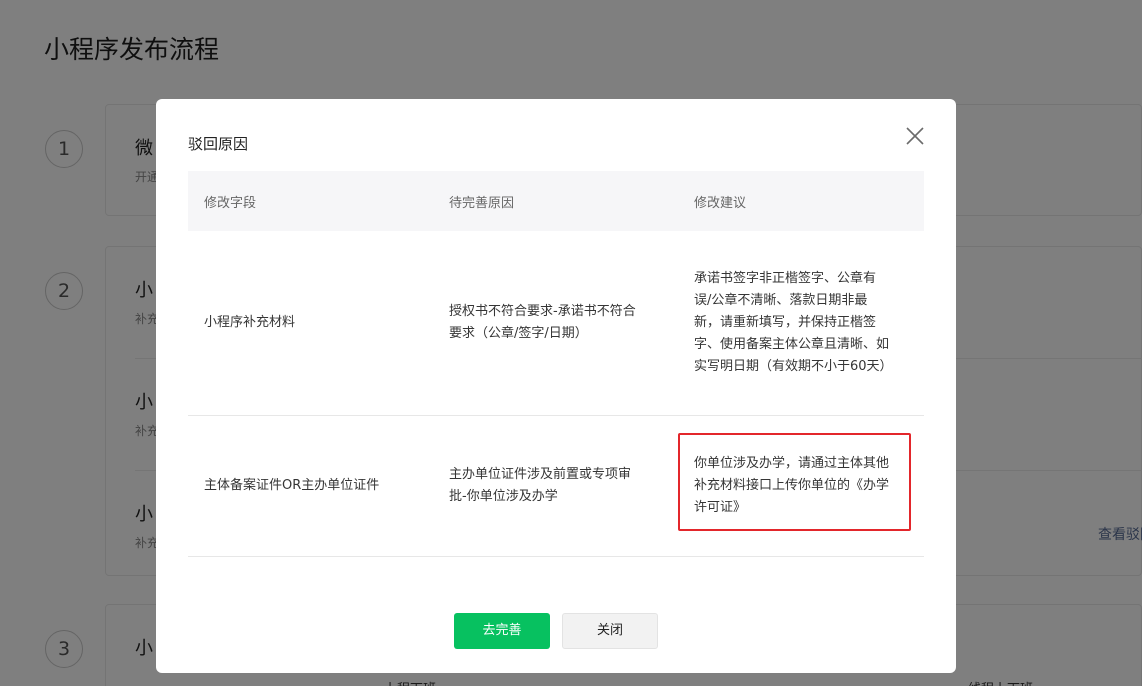  Describe the element at coordinates (542, 311) in the screenshot. I see `reason-line: 授权书不符合要求-承诺书不符合` at that location.